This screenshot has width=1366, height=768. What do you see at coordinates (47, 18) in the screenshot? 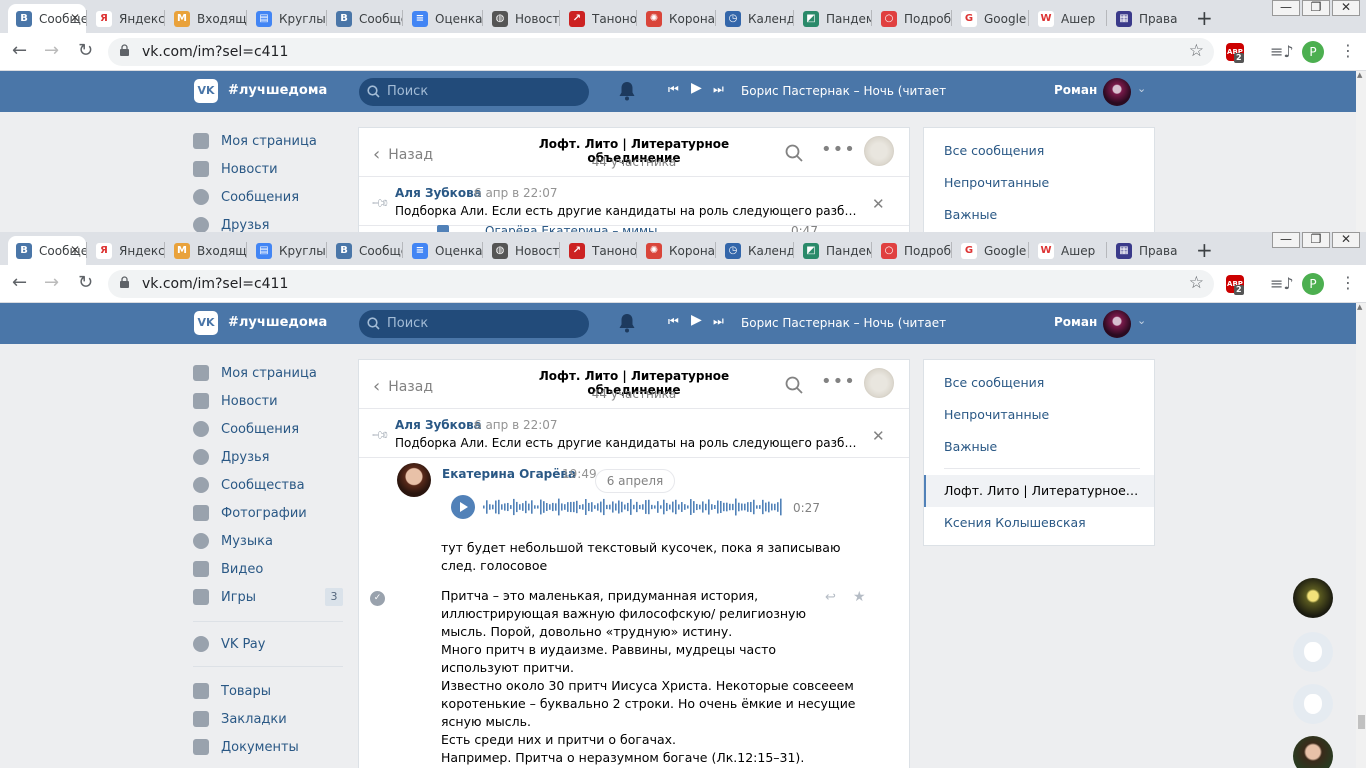
I see `browser-tab: ВСообщения✕` at bounding box center [47, 18].